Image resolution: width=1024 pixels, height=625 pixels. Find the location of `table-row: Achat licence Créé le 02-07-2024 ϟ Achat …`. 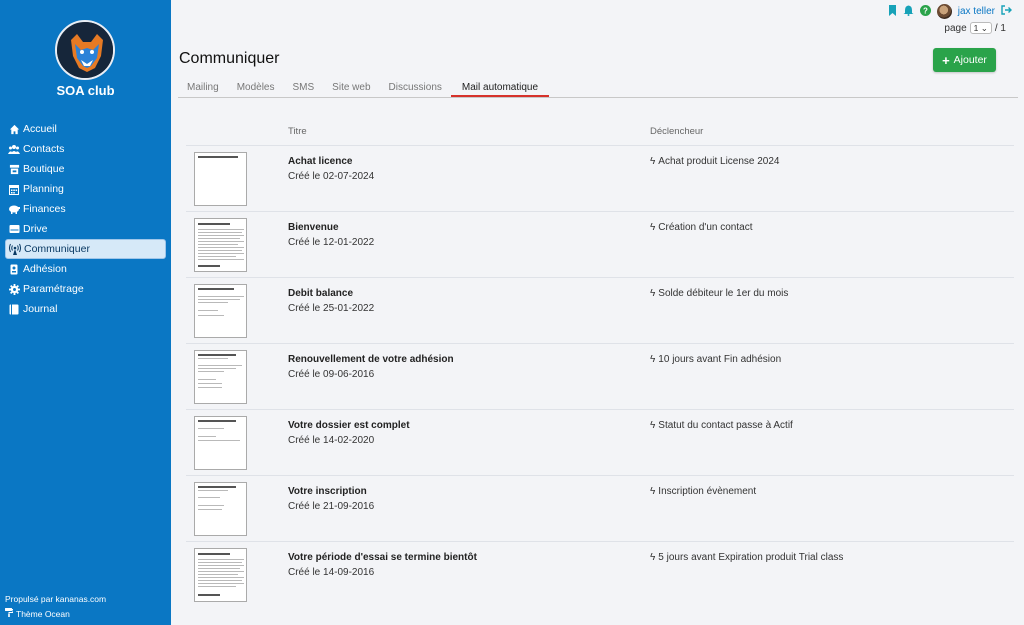

table-row: Achat licence Créé le 02-07-2024 ϟ Achat … is located at coordinates (600, 178).